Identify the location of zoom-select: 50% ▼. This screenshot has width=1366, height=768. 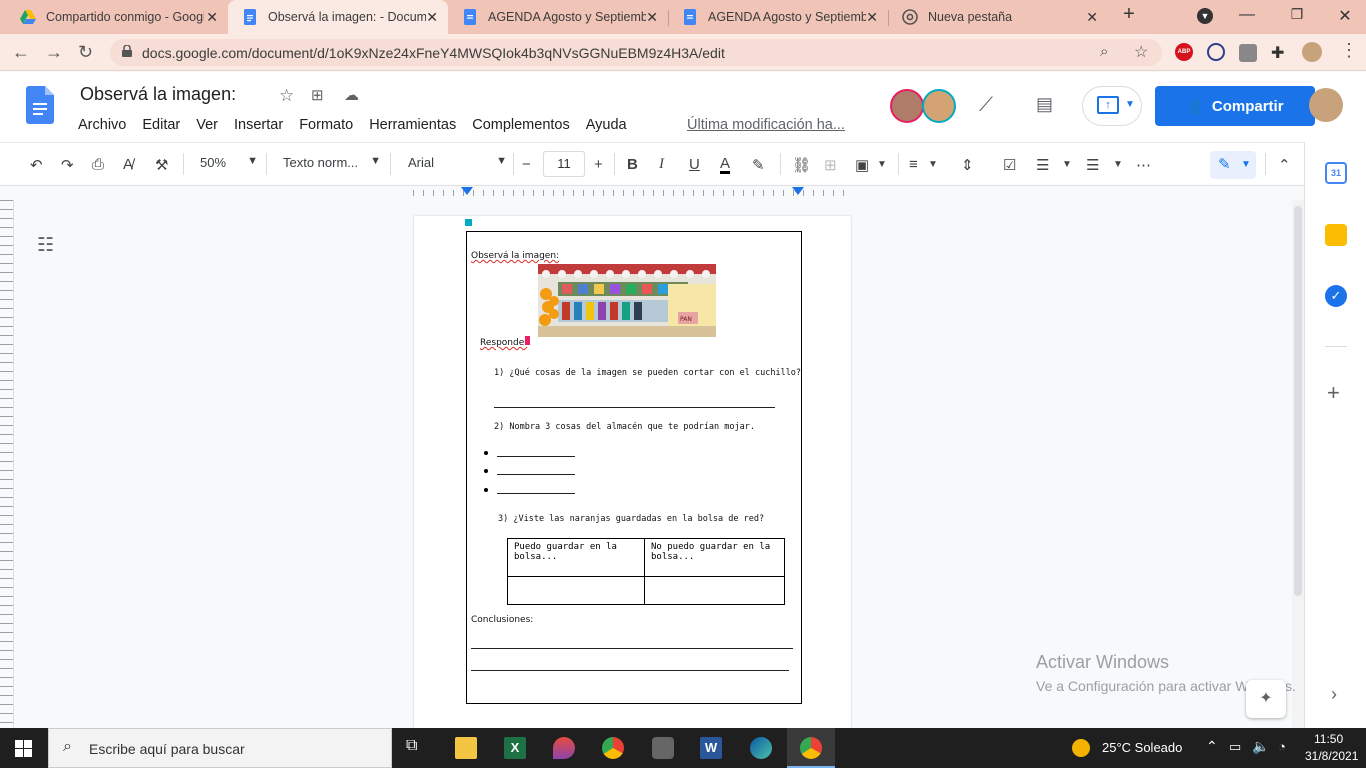
(229, 162).